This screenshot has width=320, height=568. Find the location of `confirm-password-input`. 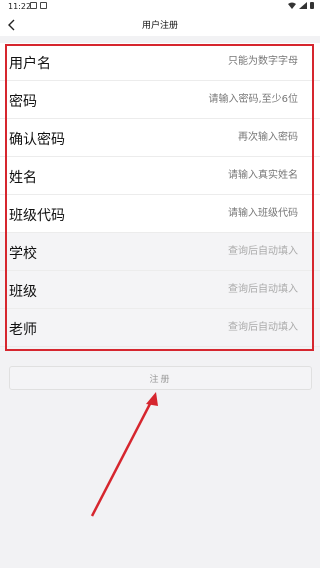

confirm-password-input is located at coordinates (213, 137).